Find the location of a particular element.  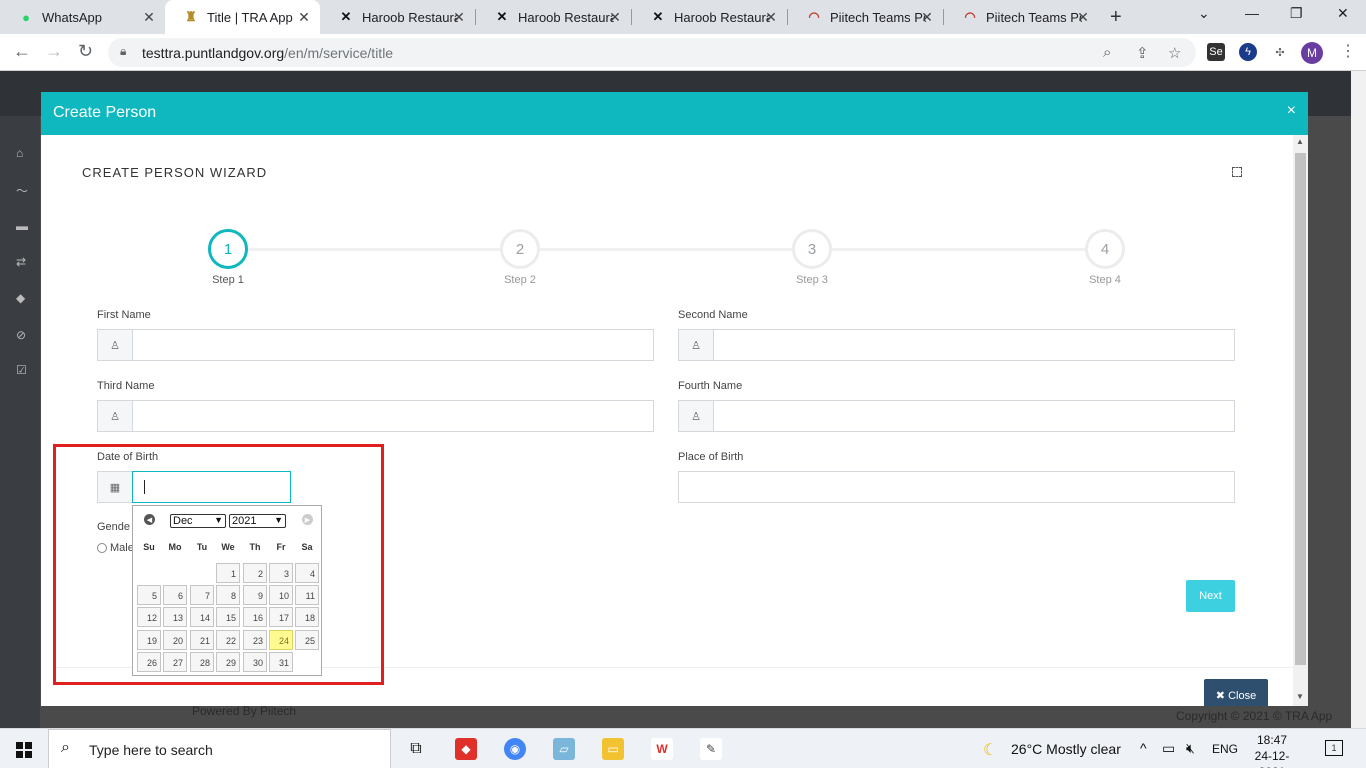

step-3: 3 Step 3 is located at coordinates (812, 257).